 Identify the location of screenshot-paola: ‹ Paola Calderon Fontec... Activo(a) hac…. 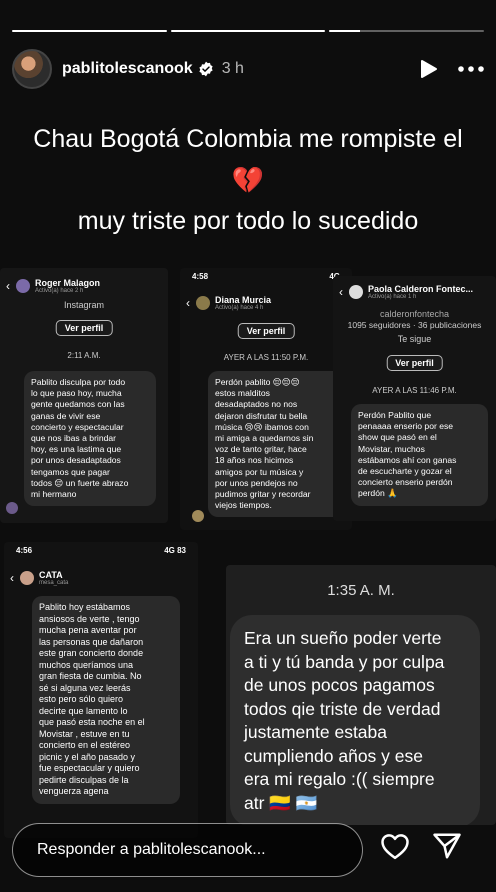
(414, 398).